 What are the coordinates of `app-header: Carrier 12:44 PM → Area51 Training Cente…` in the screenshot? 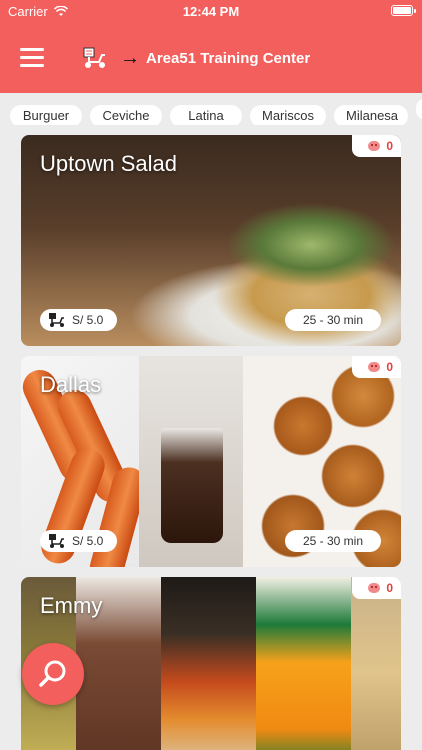 It's located at (211, 46).